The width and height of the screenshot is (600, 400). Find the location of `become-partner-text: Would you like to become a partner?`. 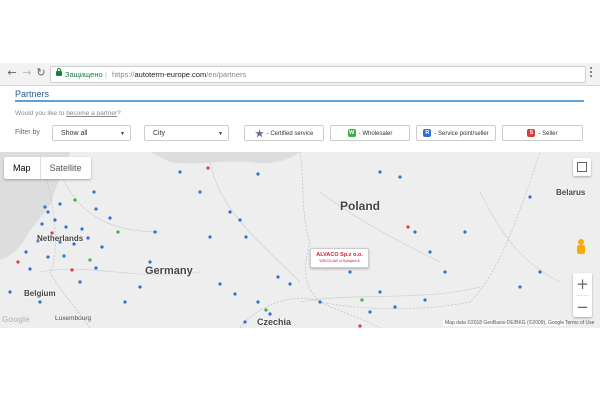

become-partner-text: Would you like to become a partner? is located at coordinates (68, 113).